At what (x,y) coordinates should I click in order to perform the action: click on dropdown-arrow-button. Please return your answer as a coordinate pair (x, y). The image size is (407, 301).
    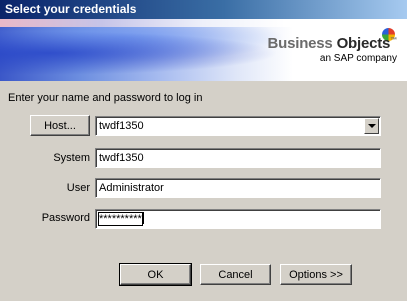
    Looking at the image, I should click on (371, 126).